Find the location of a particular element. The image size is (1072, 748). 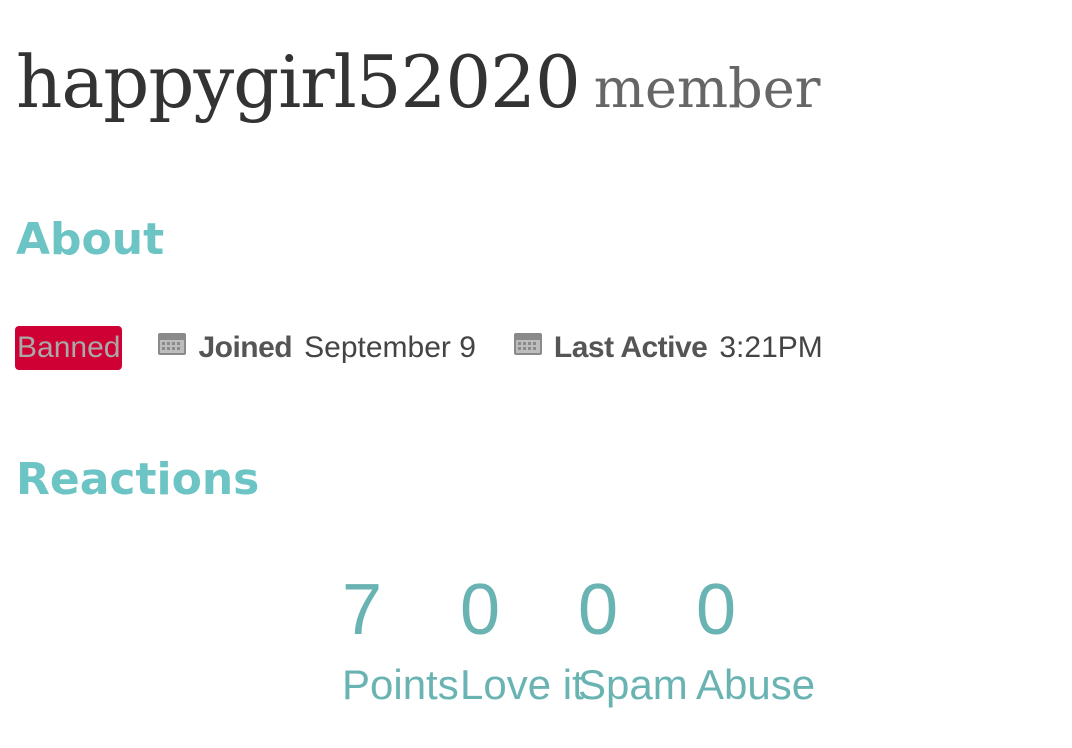

last-active-value: 3:21PM is located at coordinates (771, 347).